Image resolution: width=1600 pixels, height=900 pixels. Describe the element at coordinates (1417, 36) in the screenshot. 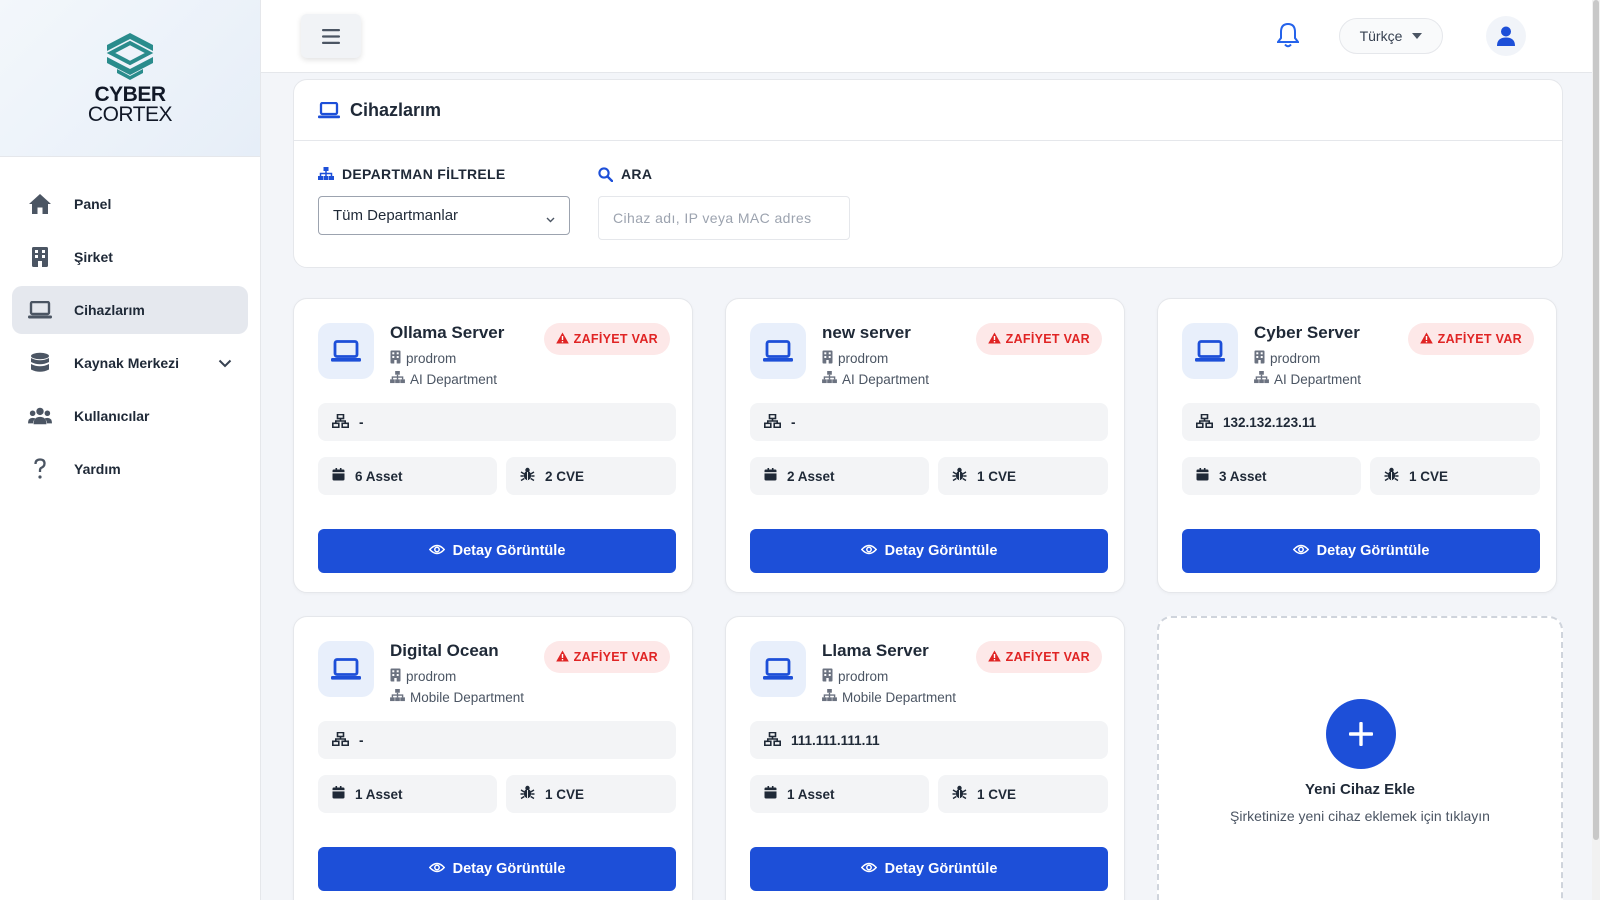

I see `caret-down-icon` at that location.